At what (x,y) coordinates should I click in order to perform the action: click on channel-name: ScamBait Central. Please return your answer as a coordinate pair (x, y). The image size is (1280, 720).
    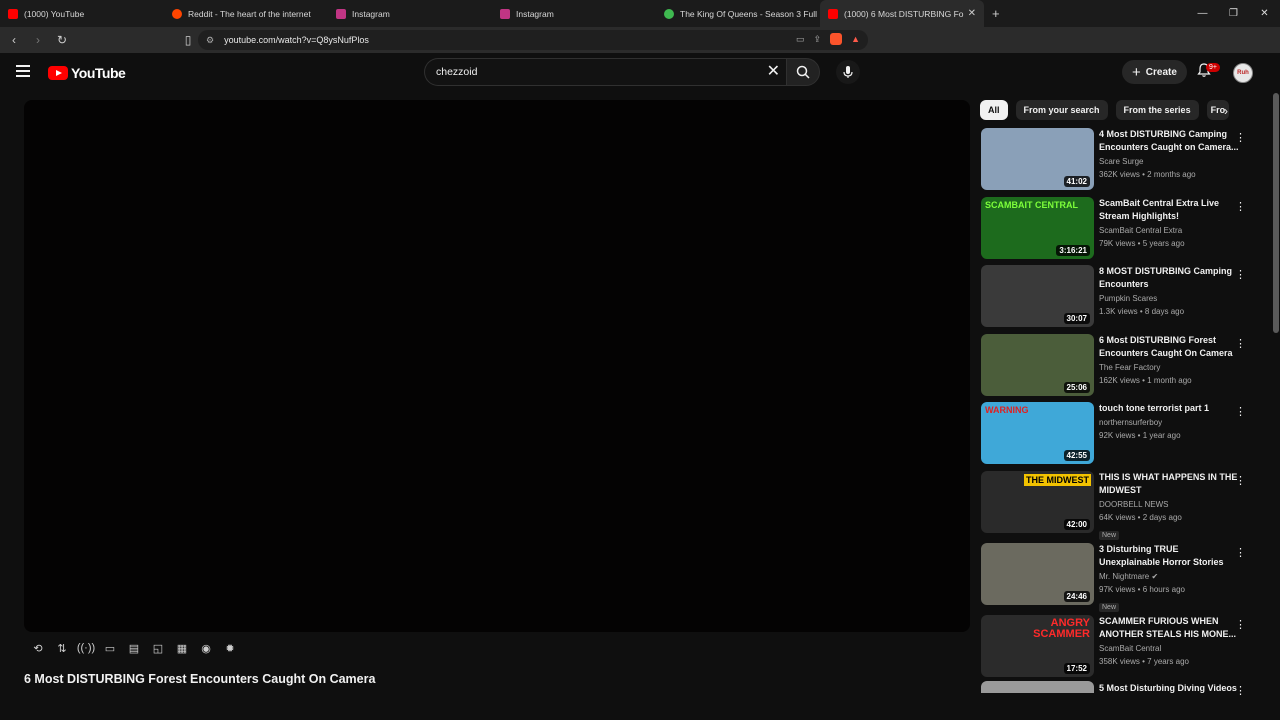
    Looking at the image, I should click on (1169, 649).